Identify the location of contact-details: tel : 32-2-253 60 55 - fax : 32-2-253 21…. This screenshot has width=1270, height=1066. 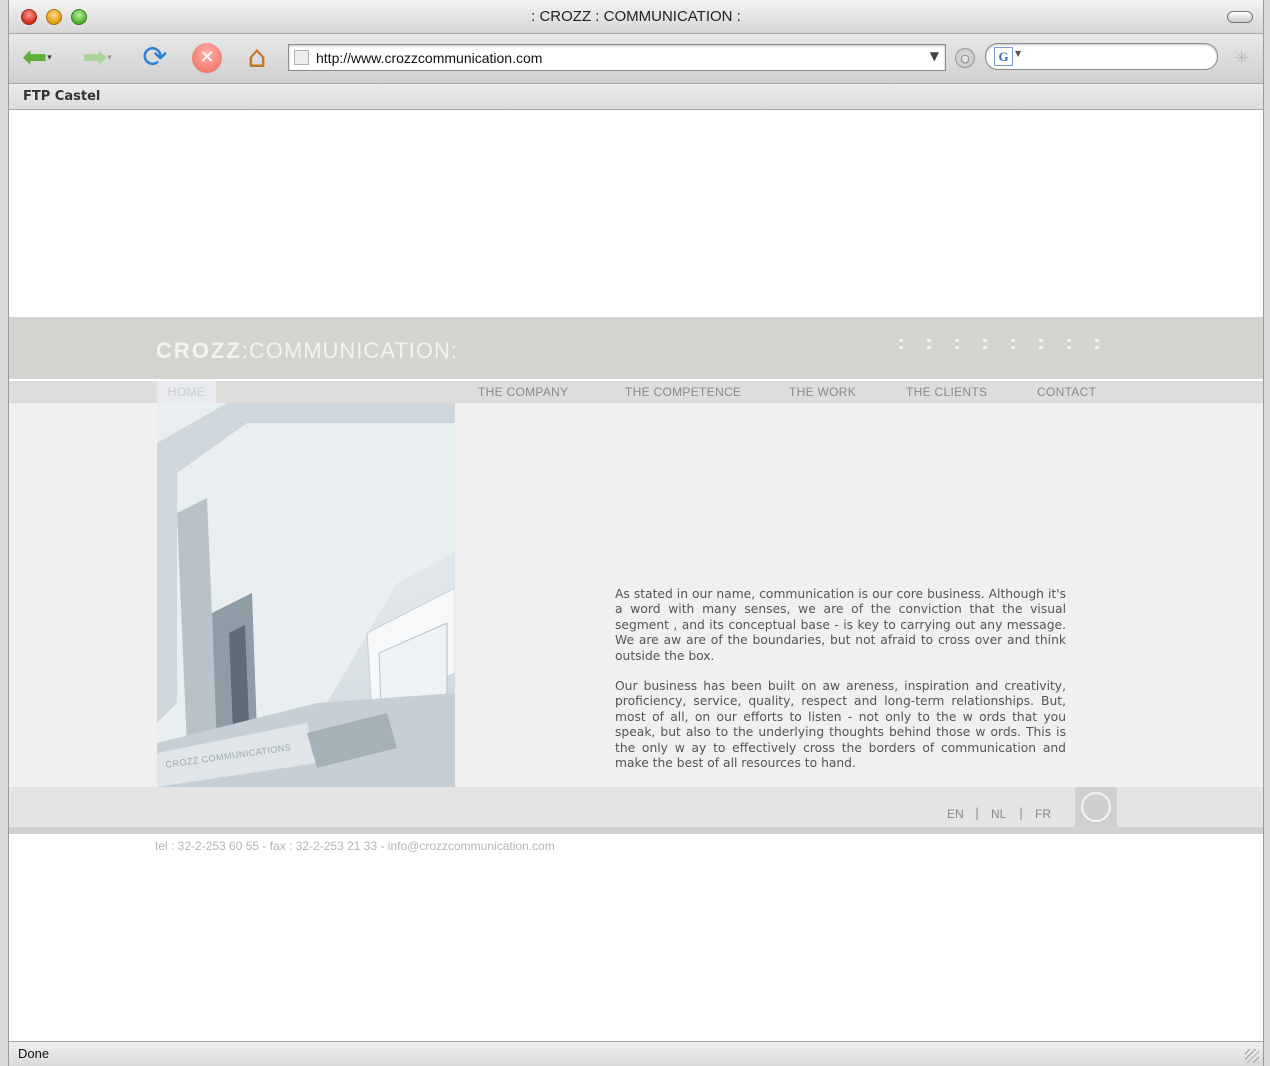
(355, 846).